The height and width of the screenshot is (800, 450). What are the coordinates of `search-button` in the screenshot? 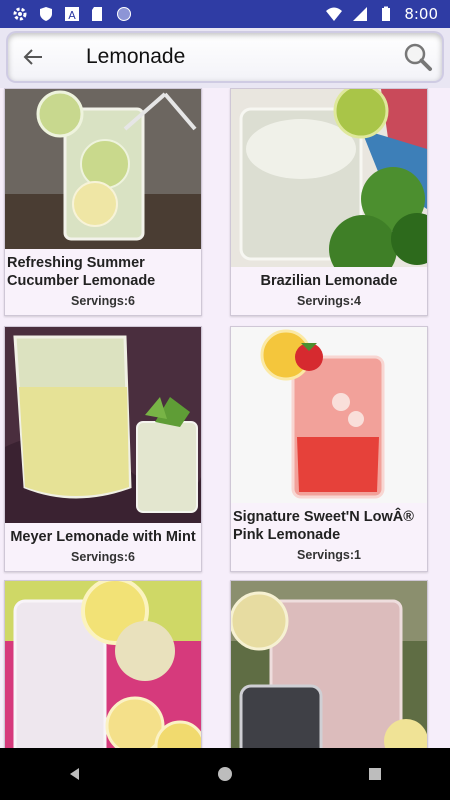 It's located at (418, 57).